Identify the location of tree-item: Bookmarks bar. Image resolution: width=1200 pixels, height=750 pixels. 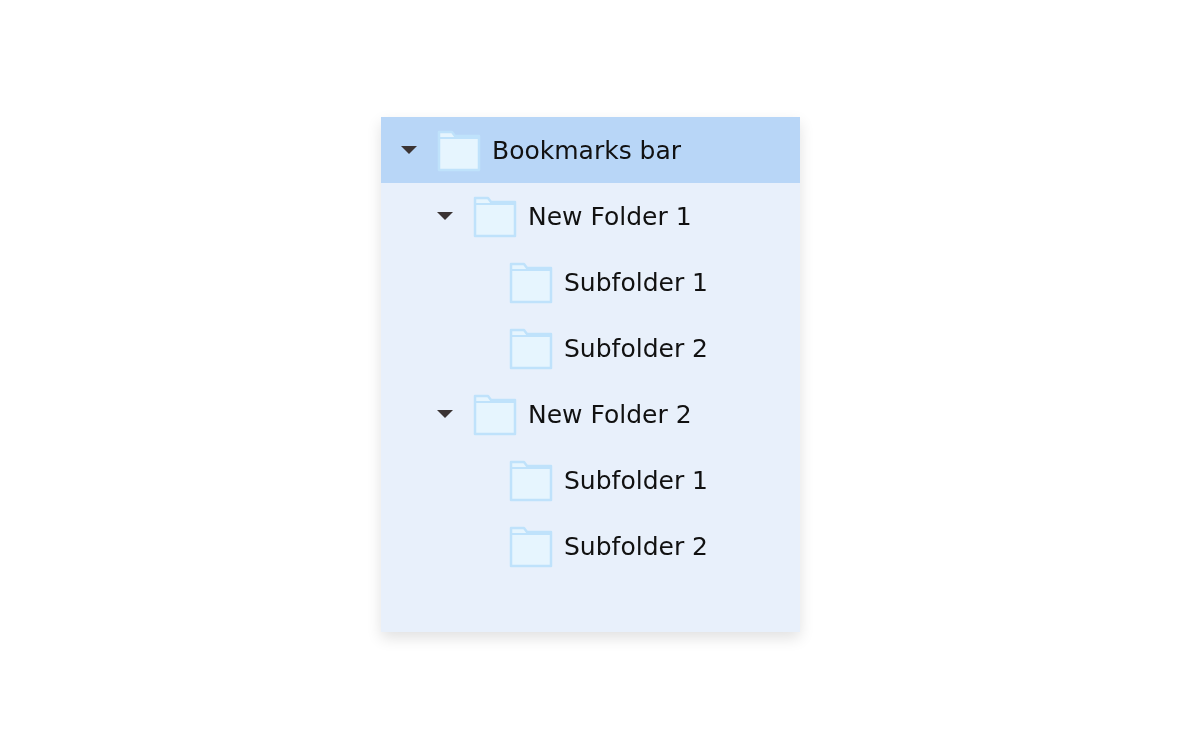
(590, 150).